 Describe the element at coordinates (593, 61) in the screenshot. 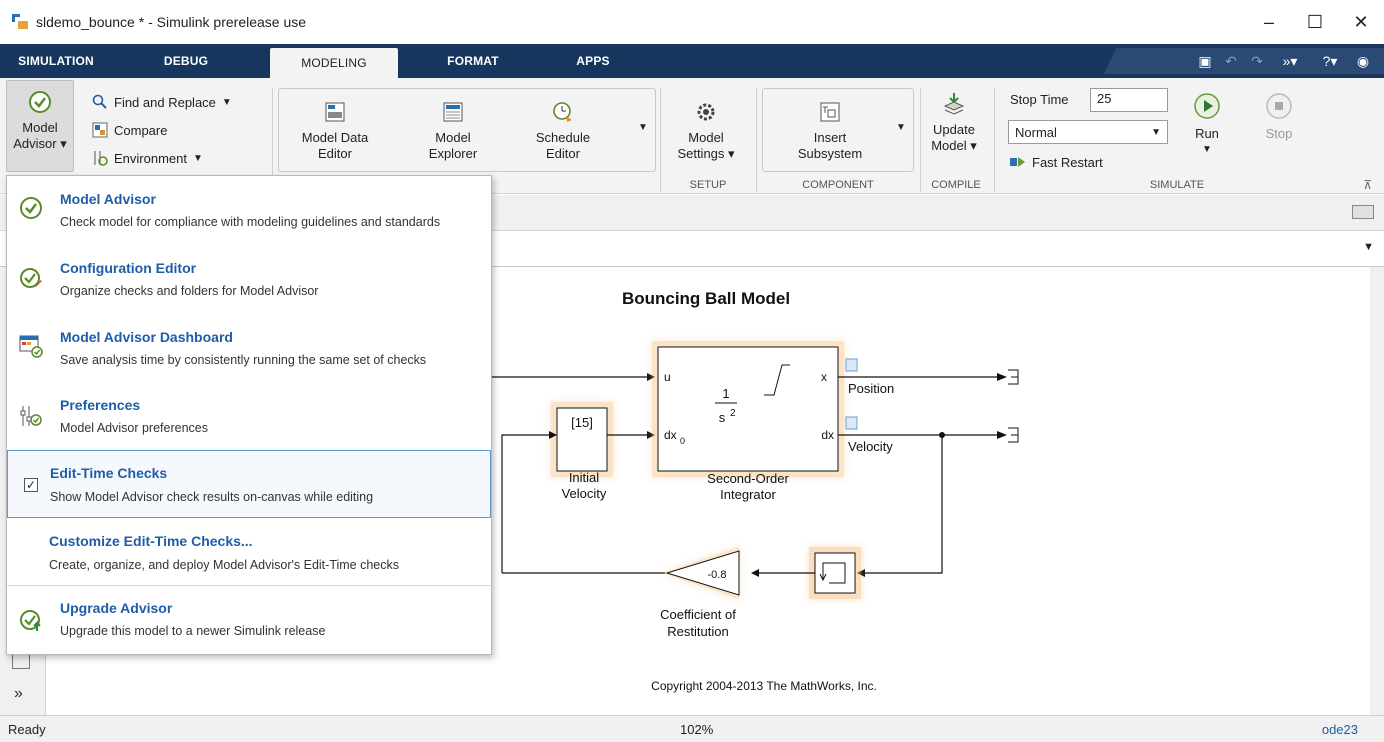

I see `tab-apps: APPS` at that location.